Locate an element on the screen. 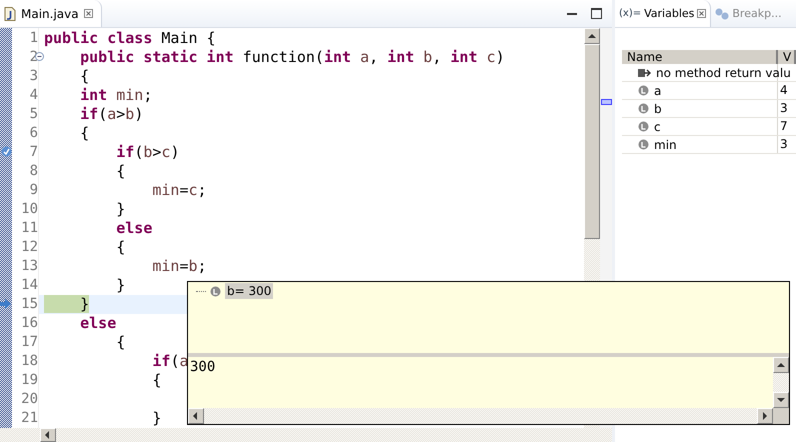  column-header: V is located at coordinates (787, 57).